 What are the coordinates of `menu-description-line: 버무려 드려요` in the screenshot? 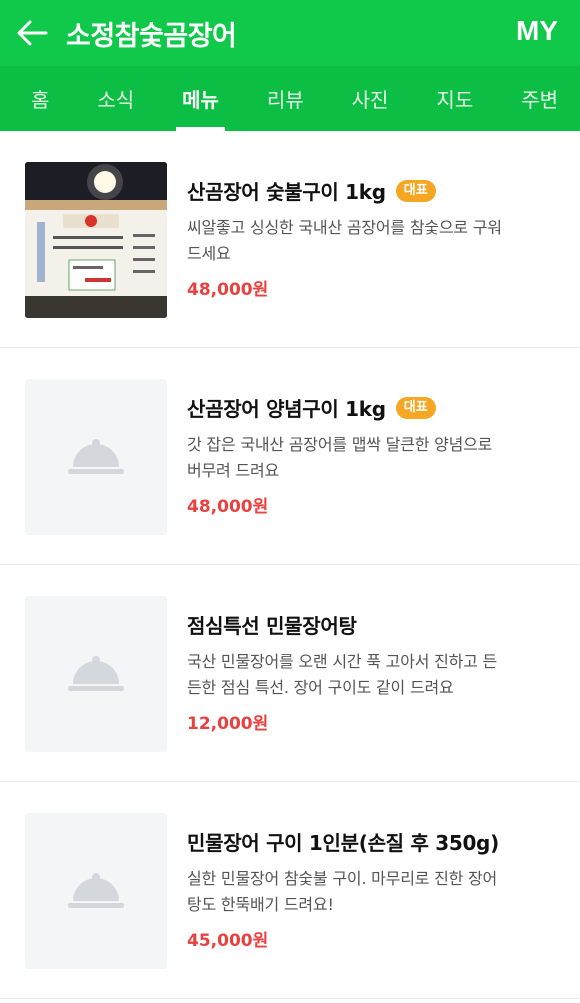 It's located at (233, 470).